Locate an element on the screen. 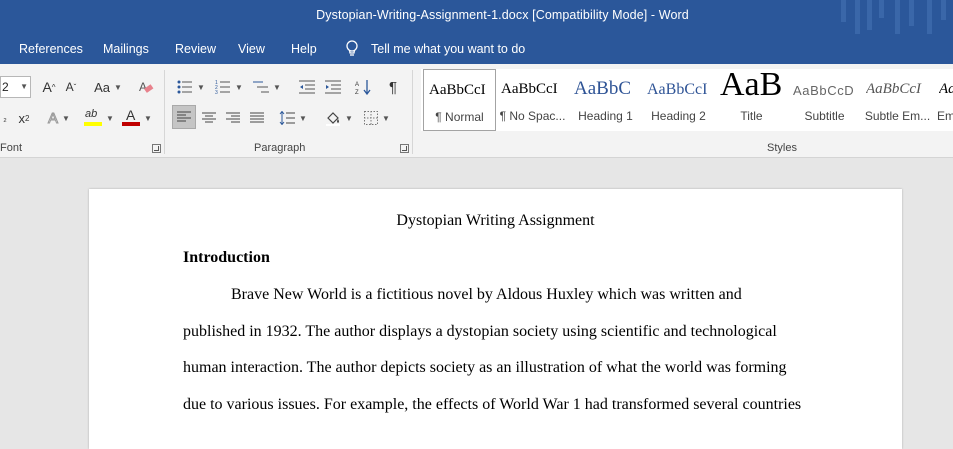 This screenshot has height=449, width=953. line-spacing-button: ▼ is located at coordinates (293, 118).